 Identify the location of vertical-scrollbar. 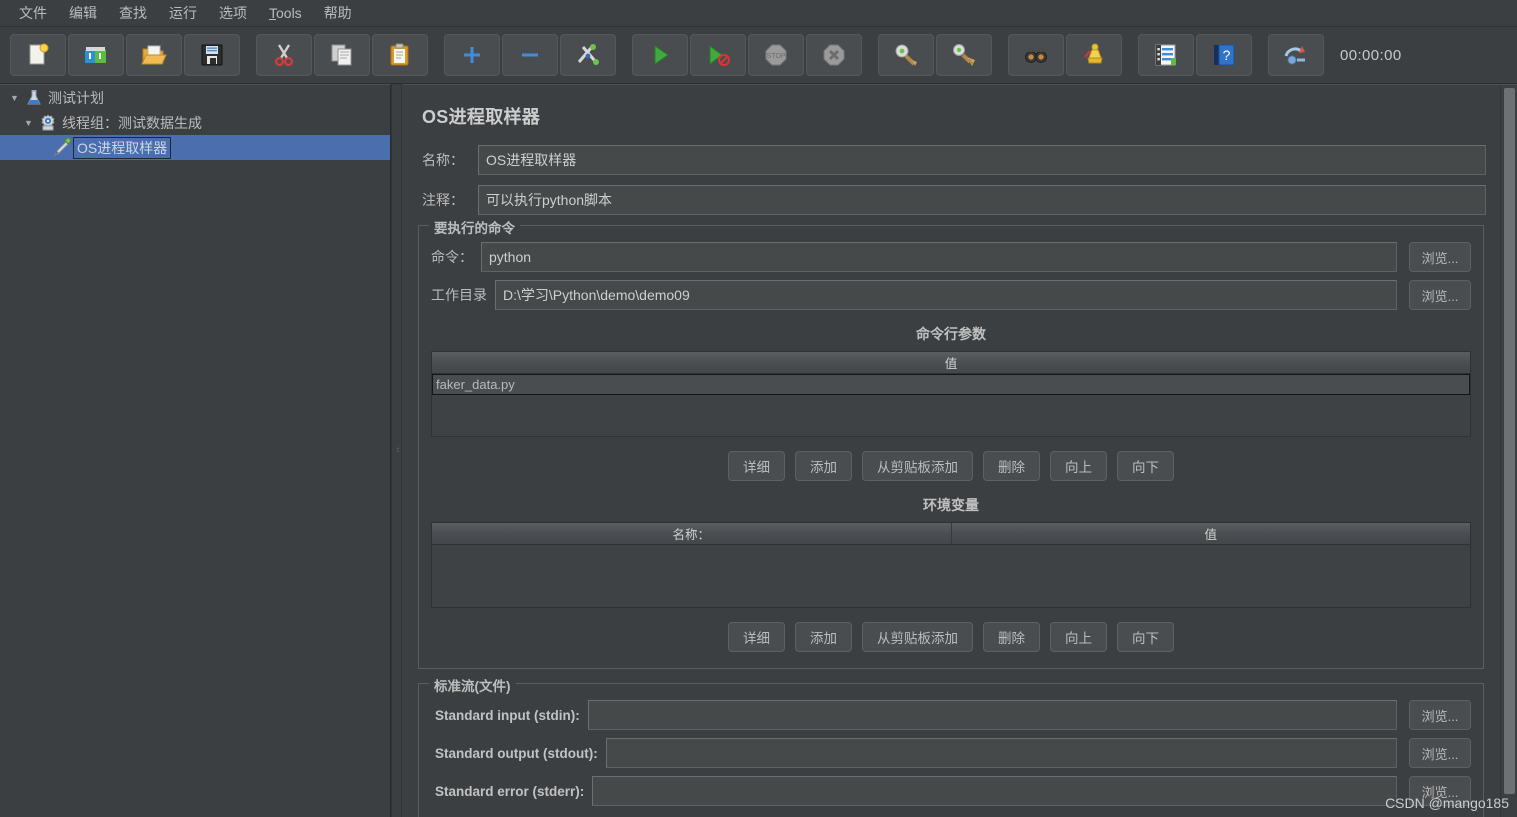
(1508, 451).